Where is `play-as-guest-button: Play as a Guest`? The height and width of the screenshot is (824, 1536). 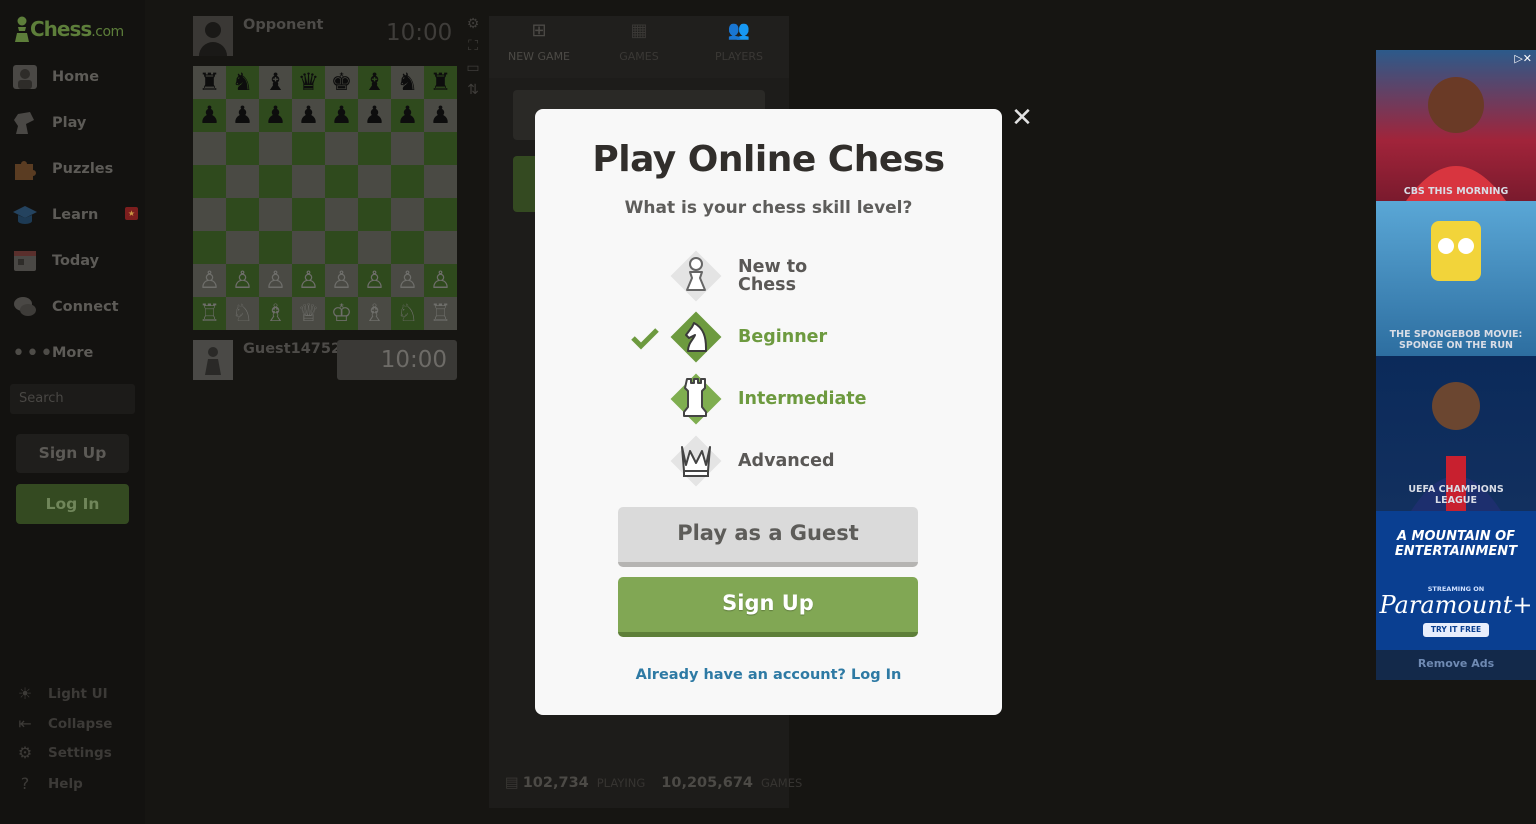
play-as-guest-button: Play as a Guest is located at coordinates (768, 537).